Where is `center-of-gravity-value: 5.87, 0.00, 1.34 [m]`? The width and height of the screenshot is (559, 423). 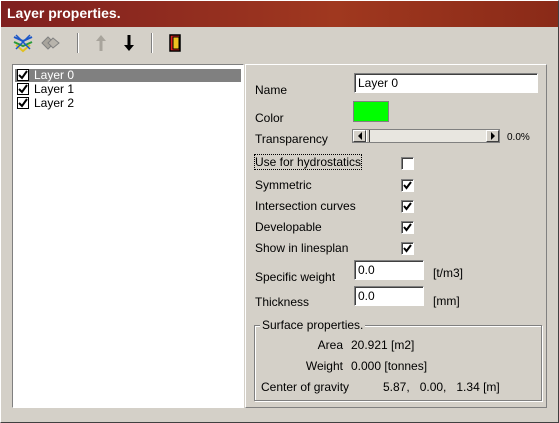
center-of-gravity-value: 5.87, 0.00, 1.34 [m] is located at coordinates (441, 387).